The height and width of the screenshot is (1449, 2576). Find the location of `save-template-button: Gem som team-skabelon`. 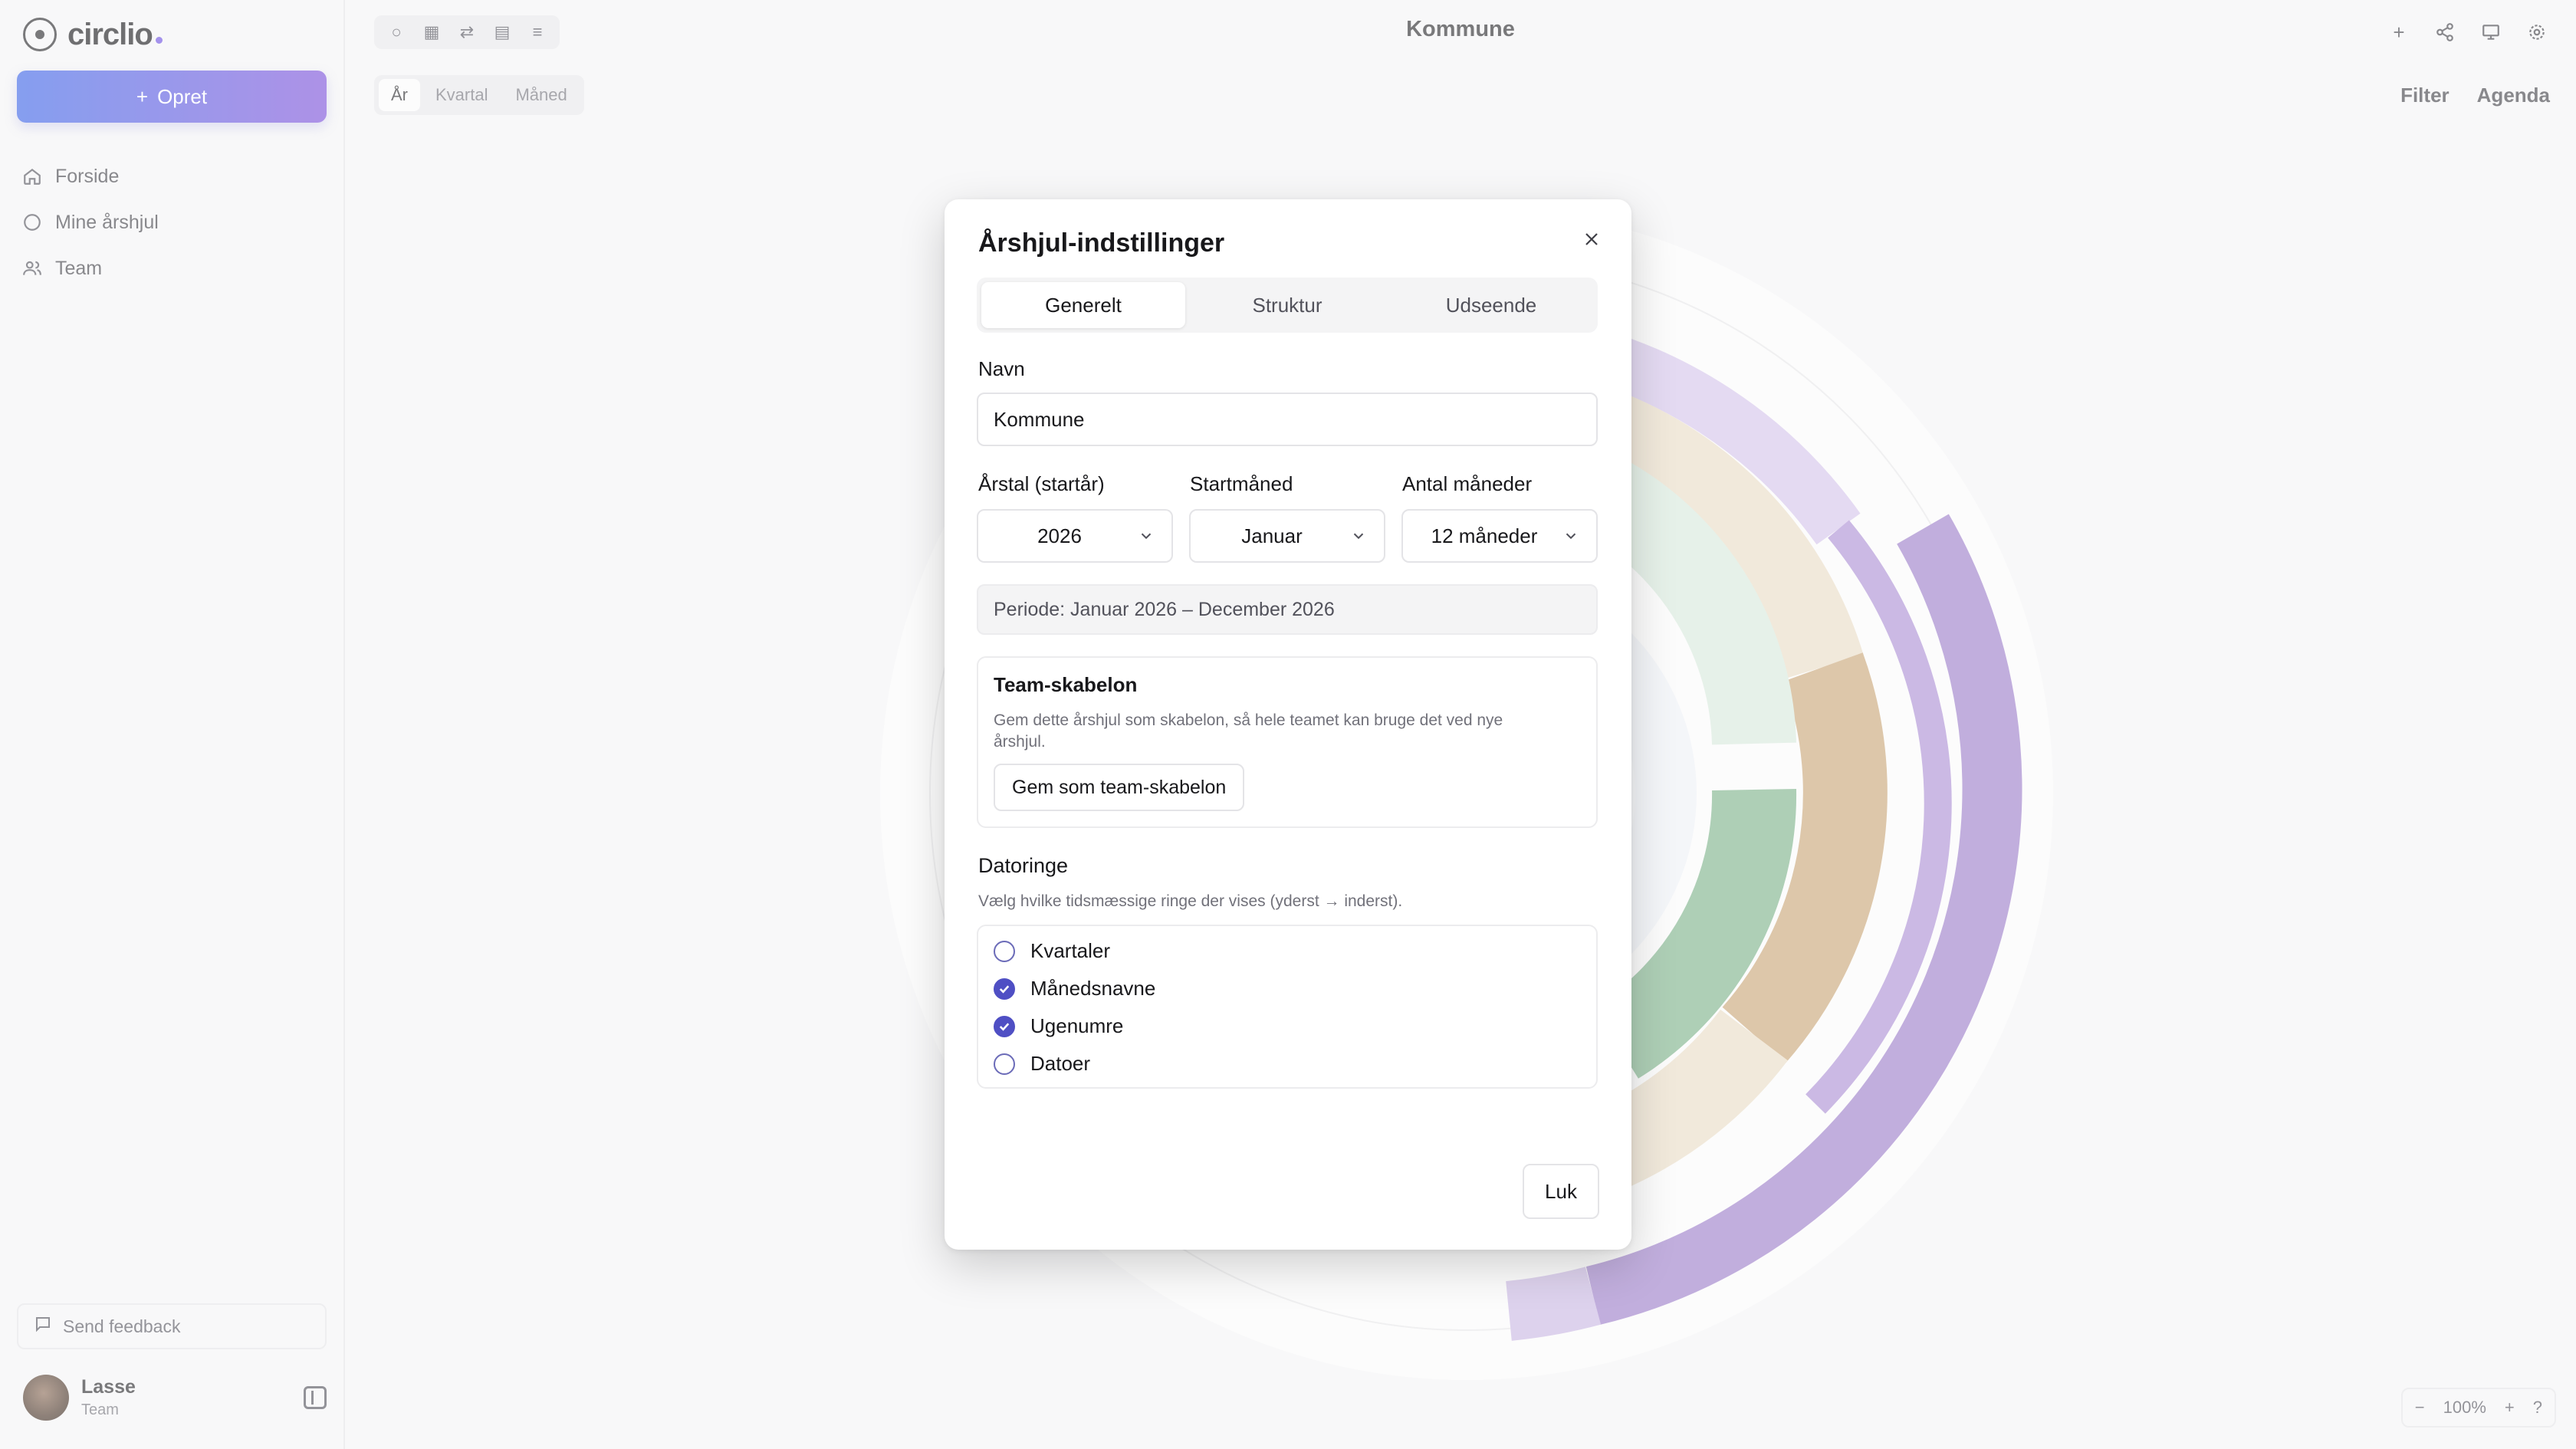

save-template-button: Gem som team-skabelon is located at coordinates (1119, 787).